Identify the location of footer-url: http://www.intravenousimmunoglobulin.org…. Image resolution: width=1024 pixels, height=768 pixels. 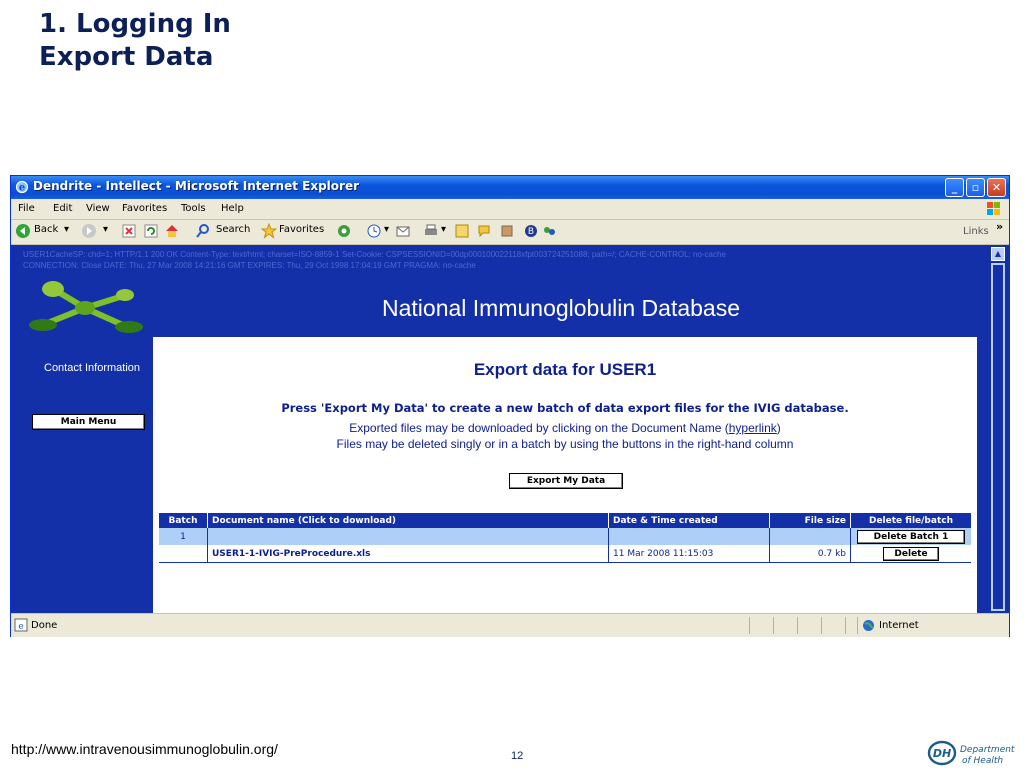
(144, 749).